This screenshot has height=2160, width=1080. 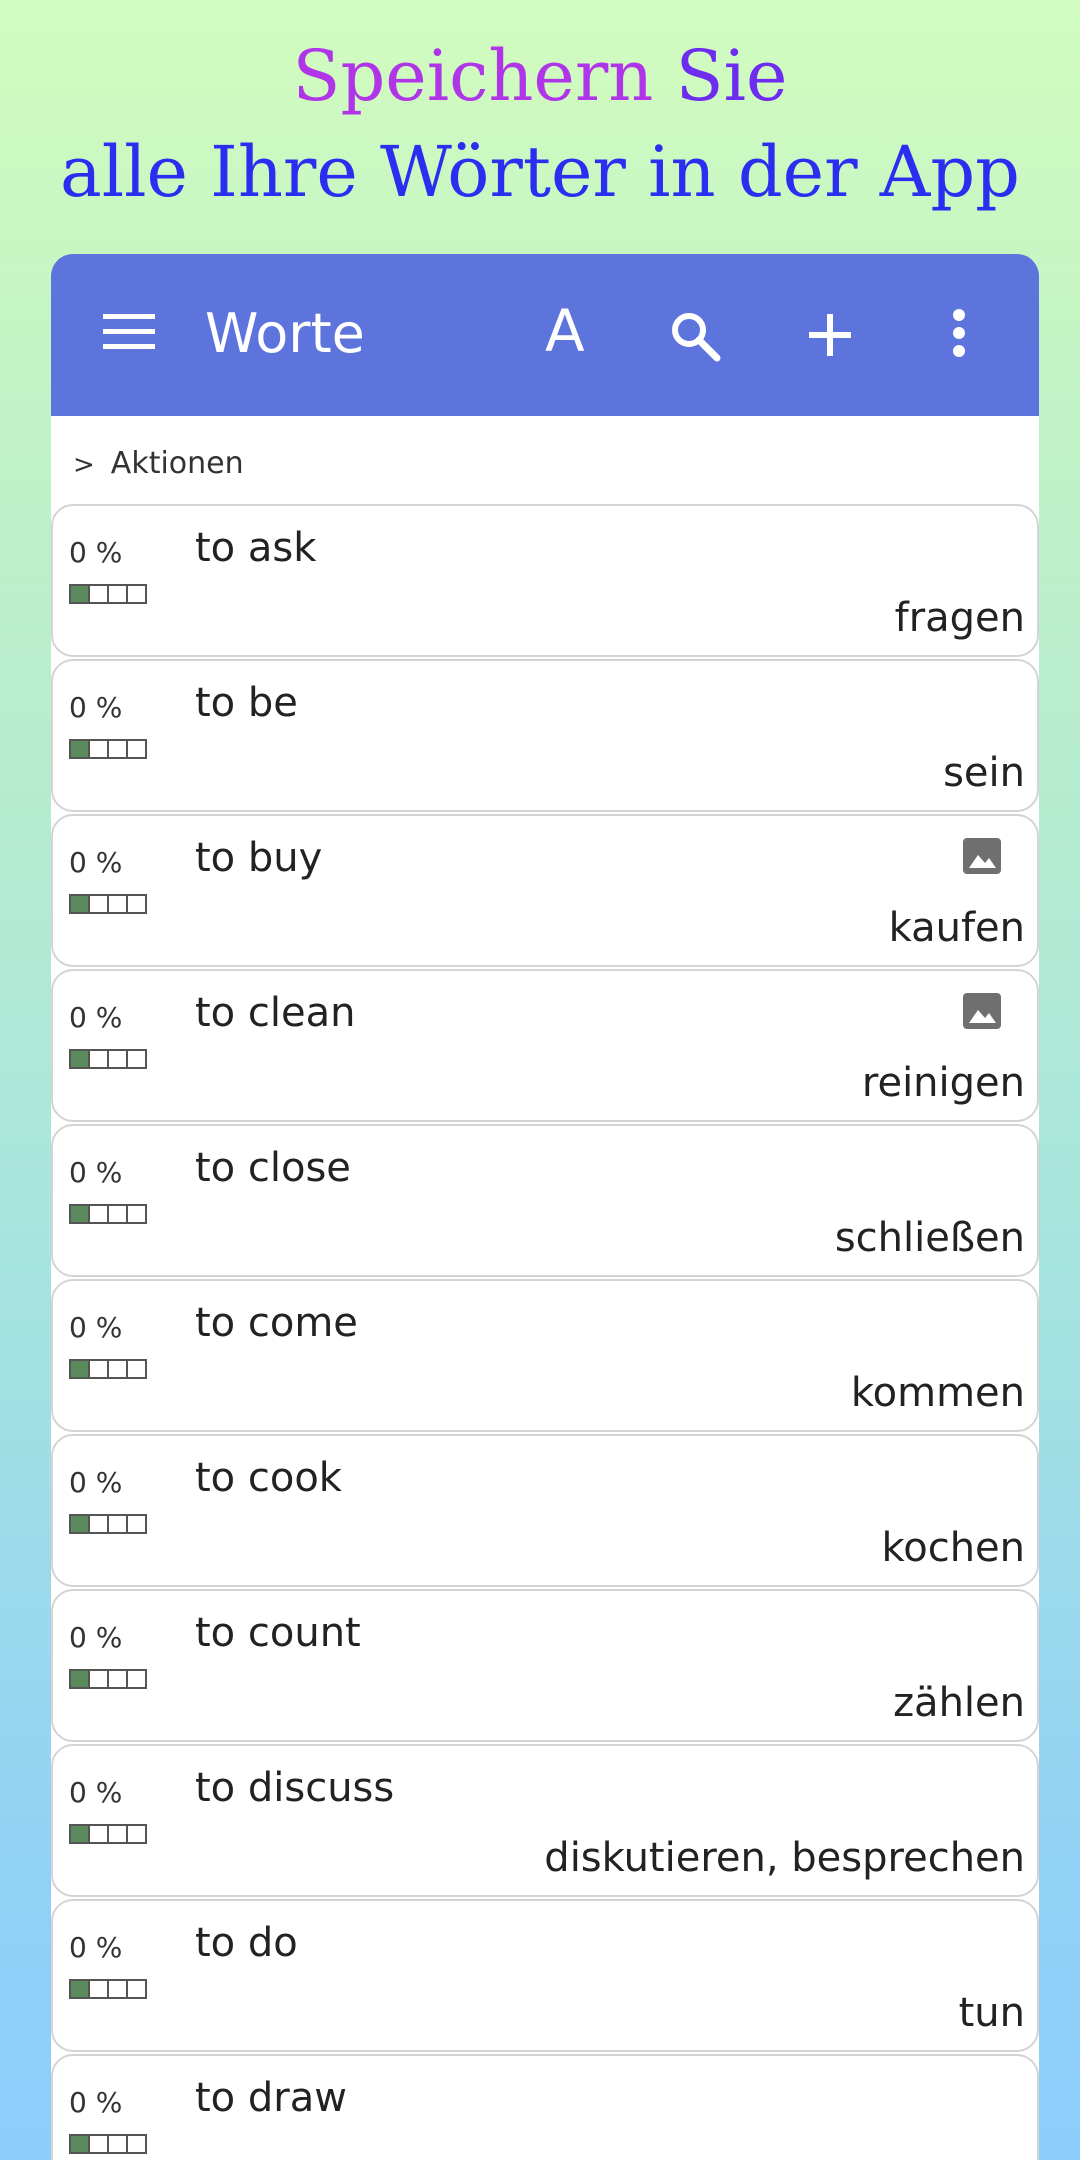 What do you see at coordinates (545, 1820) in the screenshot?
I see `list-item: 0 % to discuss diskutieren, besprechen` at bounding box center [545, 1820].